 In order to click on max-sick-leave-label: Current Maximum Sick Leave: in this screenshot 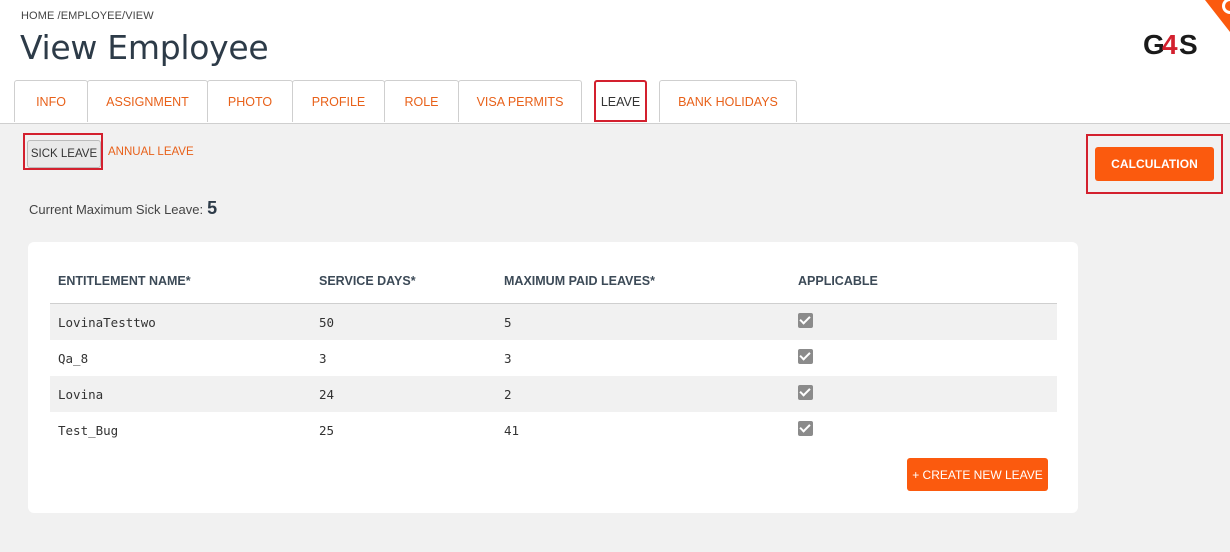, I will do `click(116, 209)`.